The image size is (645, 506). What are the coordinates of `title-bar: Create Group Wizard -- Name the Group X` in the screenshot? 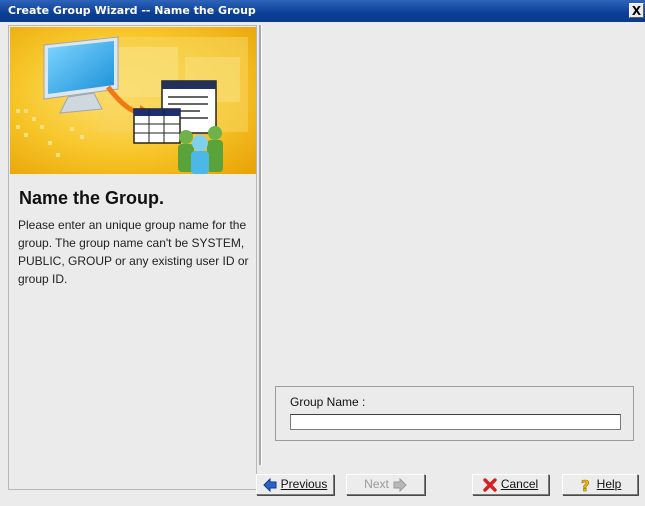 It's located at (322, 11).